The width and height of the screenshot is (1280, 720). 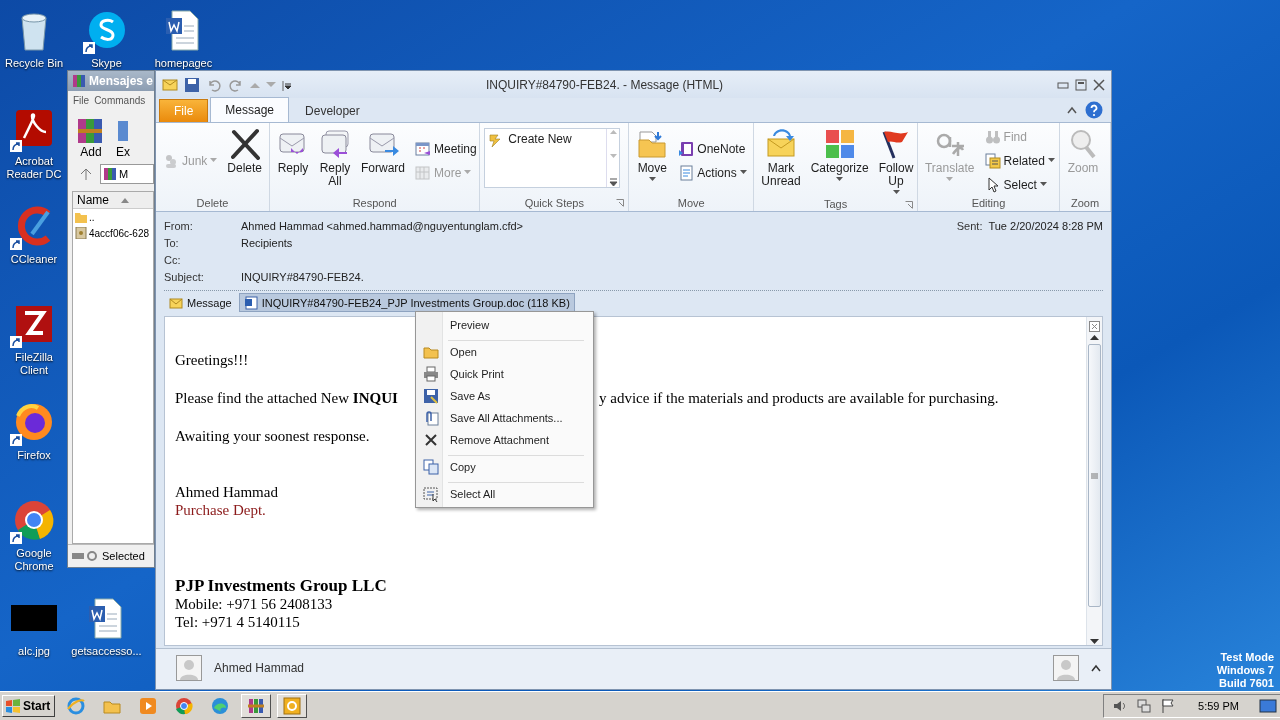 What do you see at coordinates (839, 161) in the screenshot?
I see `ribbon-button: Categorize` at bounding box center [839, 161].